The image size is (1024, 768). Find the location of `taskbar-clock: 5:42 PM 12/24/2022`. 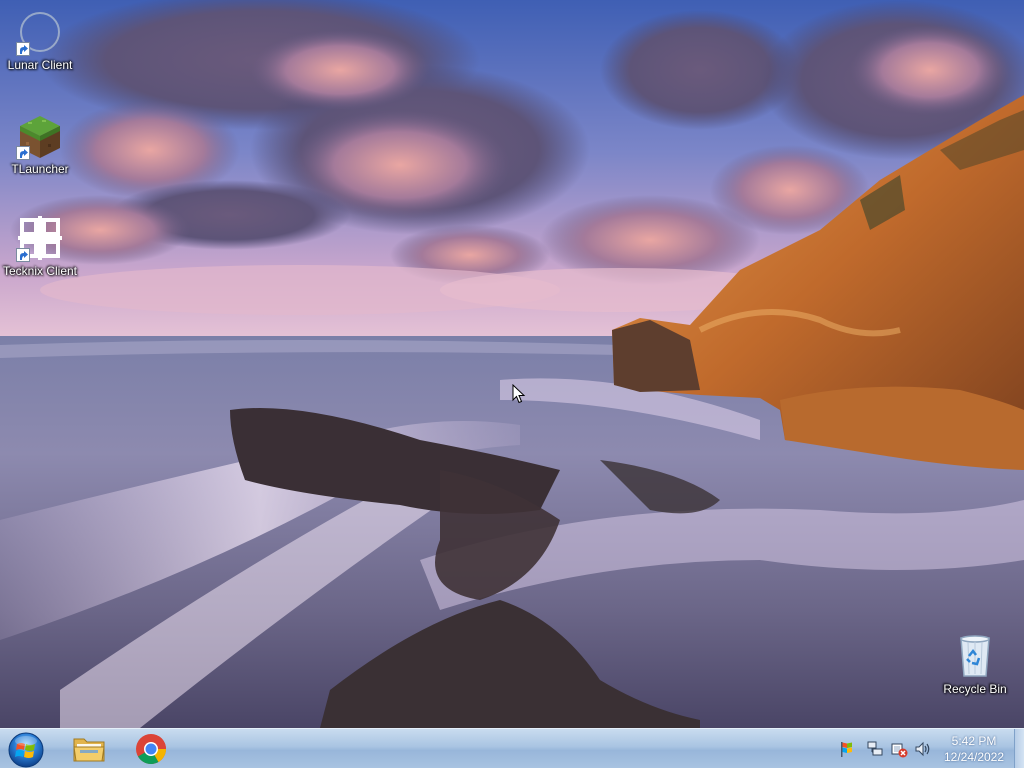

taskbar-clock: 5:42 PM 12/24/2022 is located at coordinates (974, 749).